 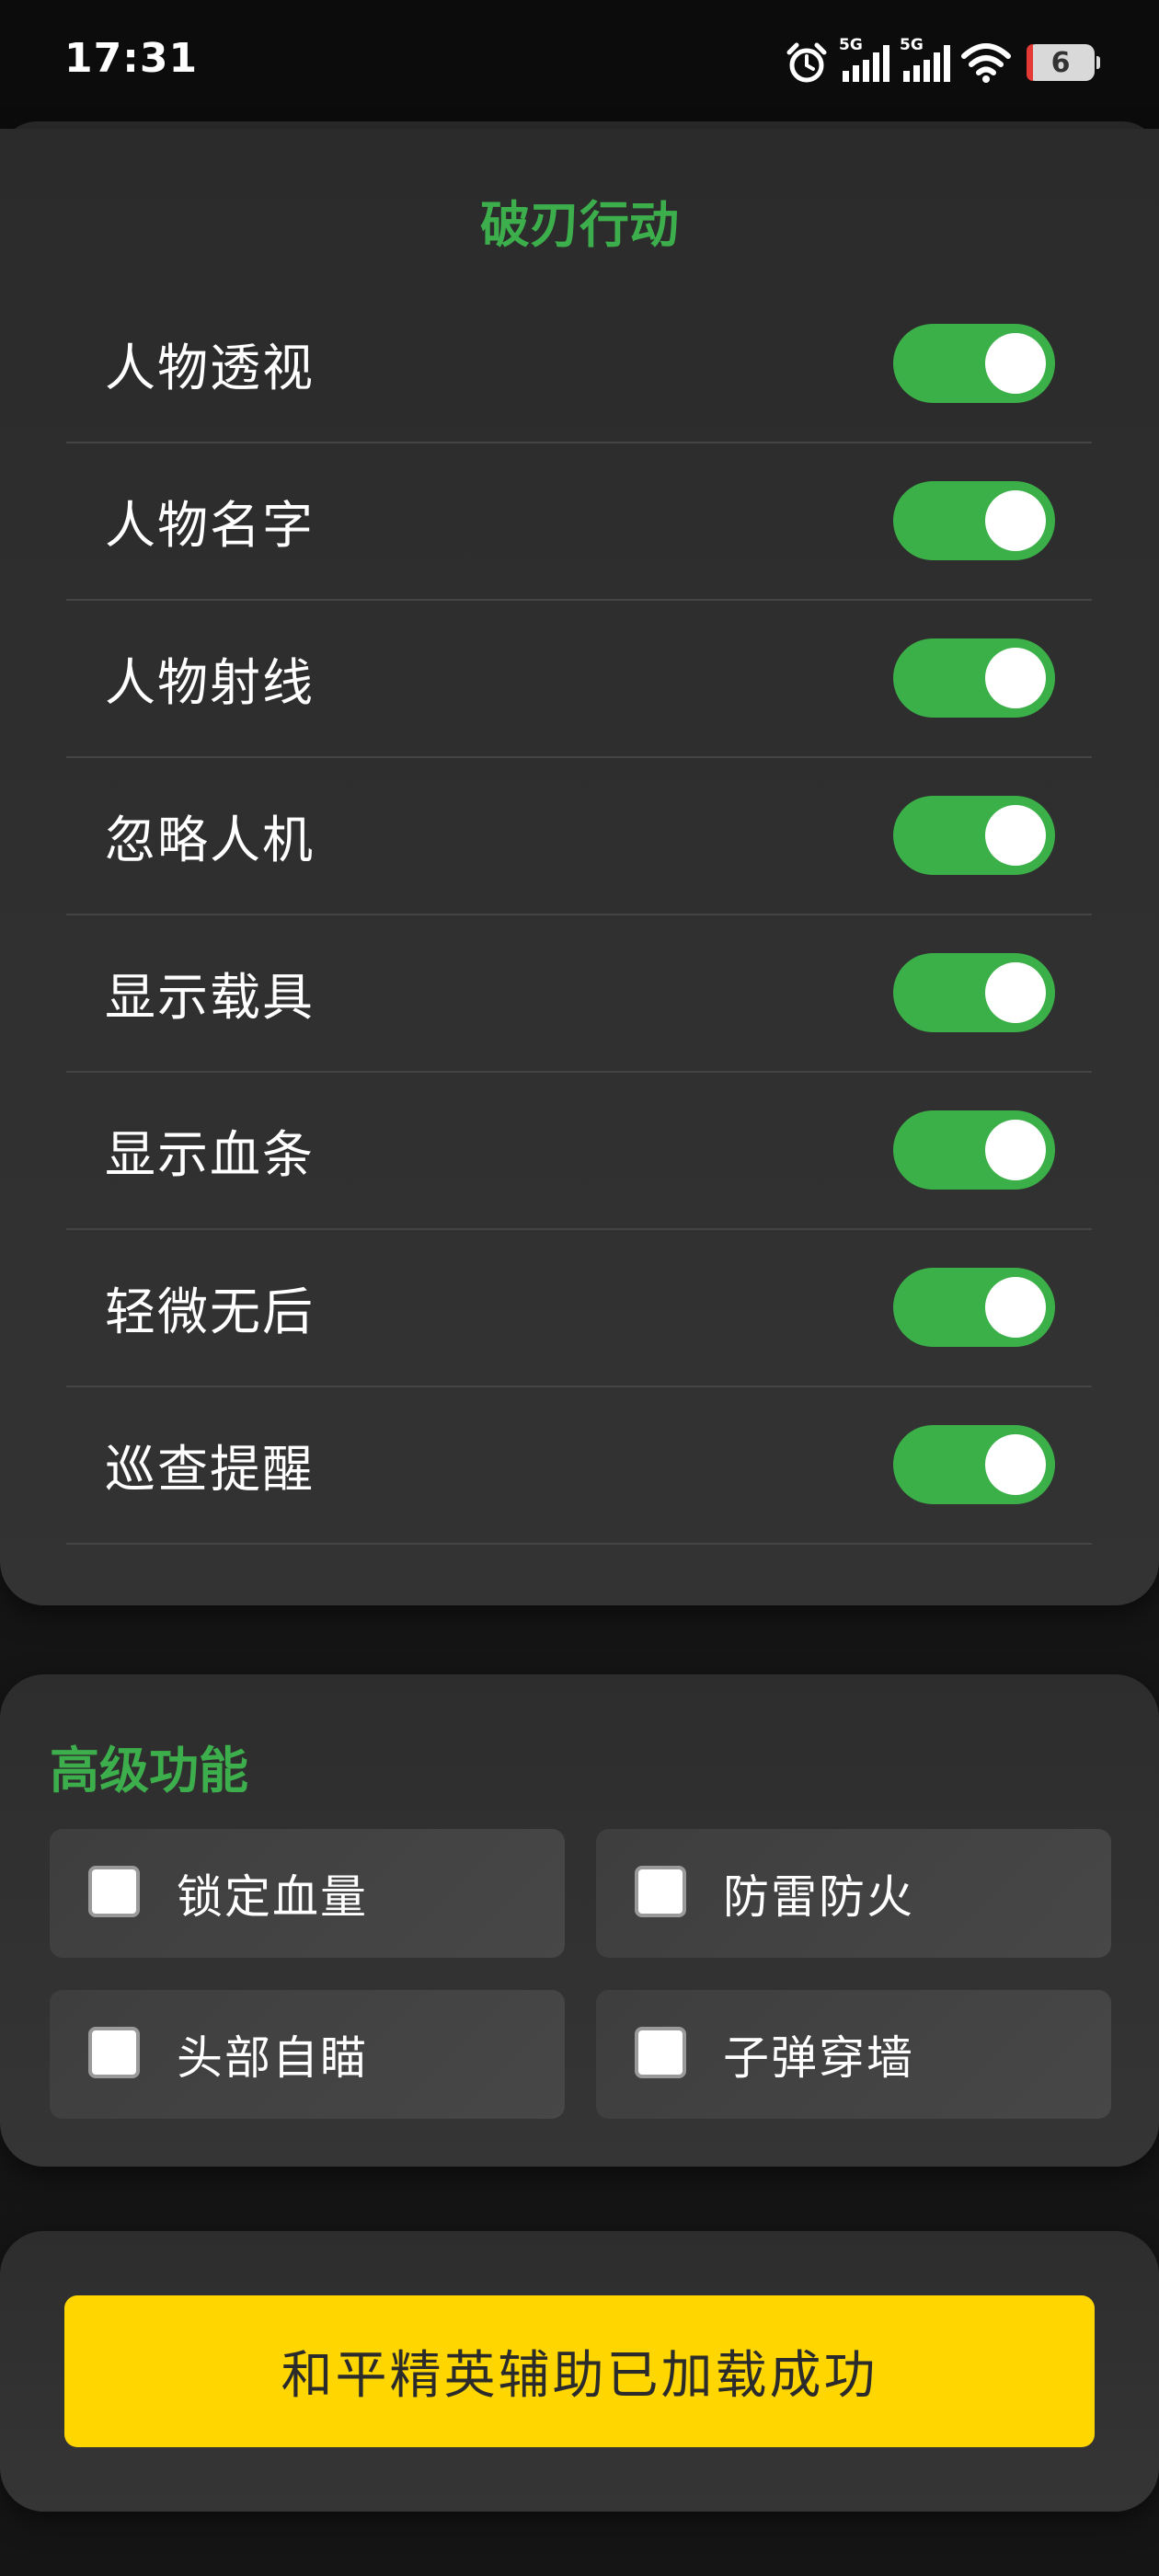 I want to click on toggle-label: 轻微无后, so click(x=210, y=1311).